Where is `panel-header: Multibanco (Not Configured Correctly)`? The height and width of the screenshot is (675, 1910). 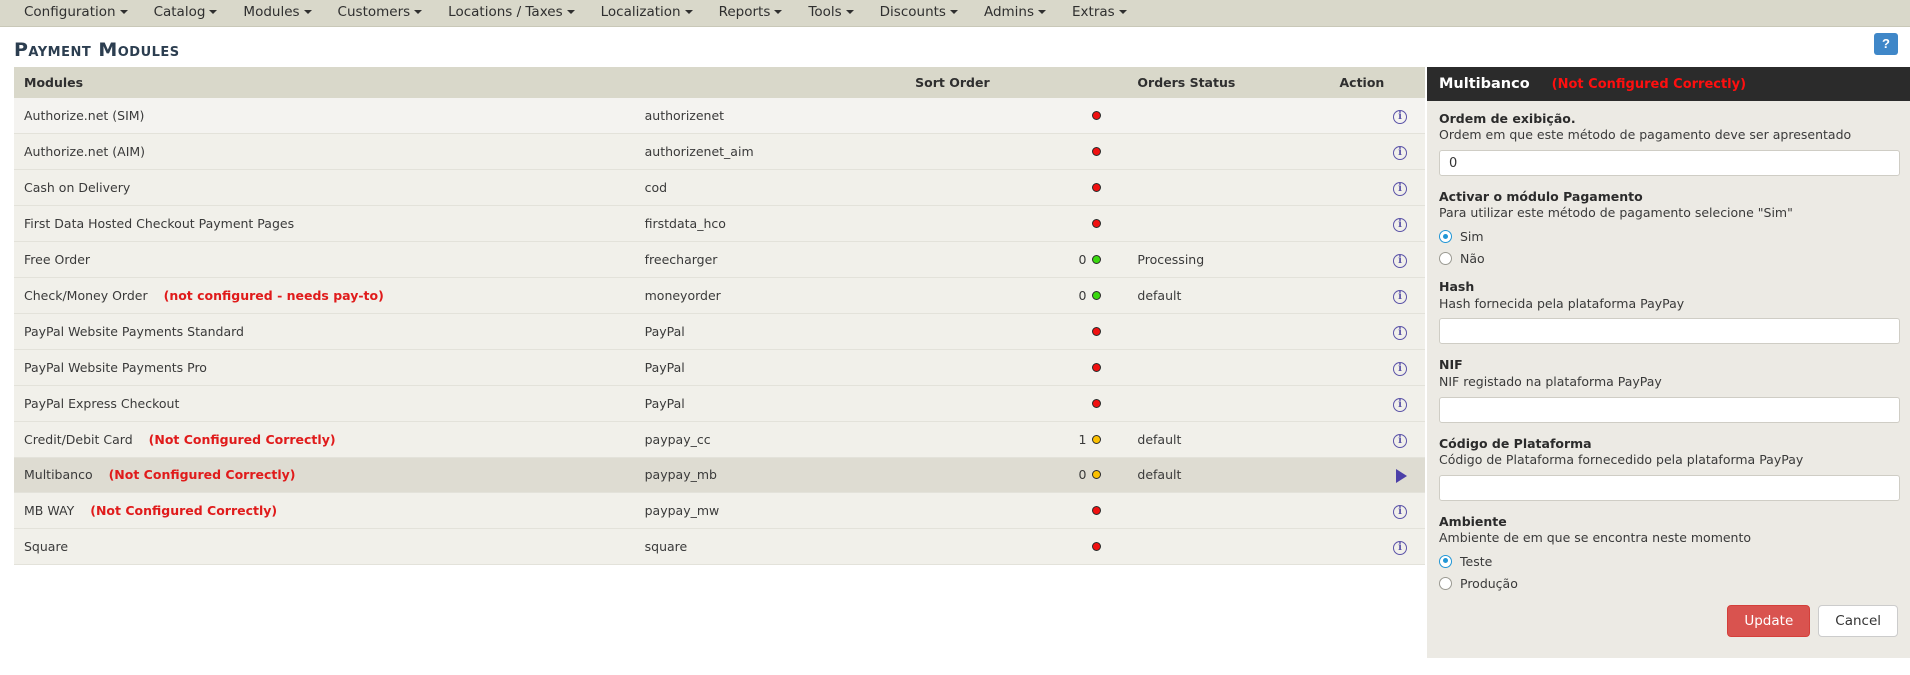
panel-header: Multibanco (Not Configured Correctly) is located at coordinates (1668, 84).